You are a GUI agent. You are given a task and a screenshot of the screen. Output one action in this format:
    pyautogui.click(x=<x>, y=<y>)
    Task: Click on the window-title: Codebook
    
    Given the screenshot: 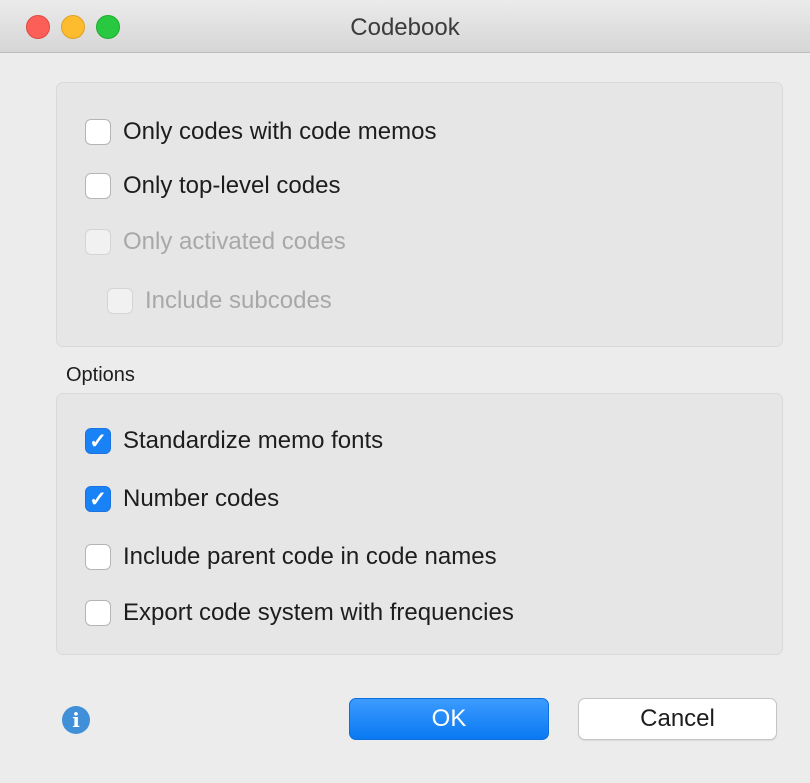 What is the action you would take?
    pyautogui.click(x=405, y=27)
    